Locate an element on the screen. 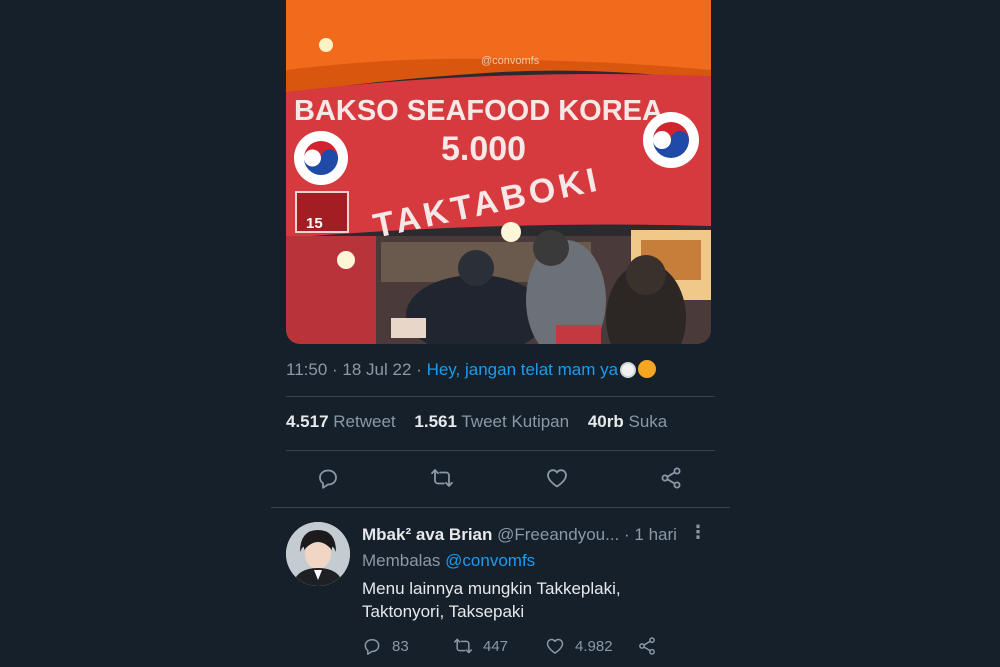 This screenshot has height=667, width=1000. retweets-count: 4.517 is located at coordinates (307, 421).